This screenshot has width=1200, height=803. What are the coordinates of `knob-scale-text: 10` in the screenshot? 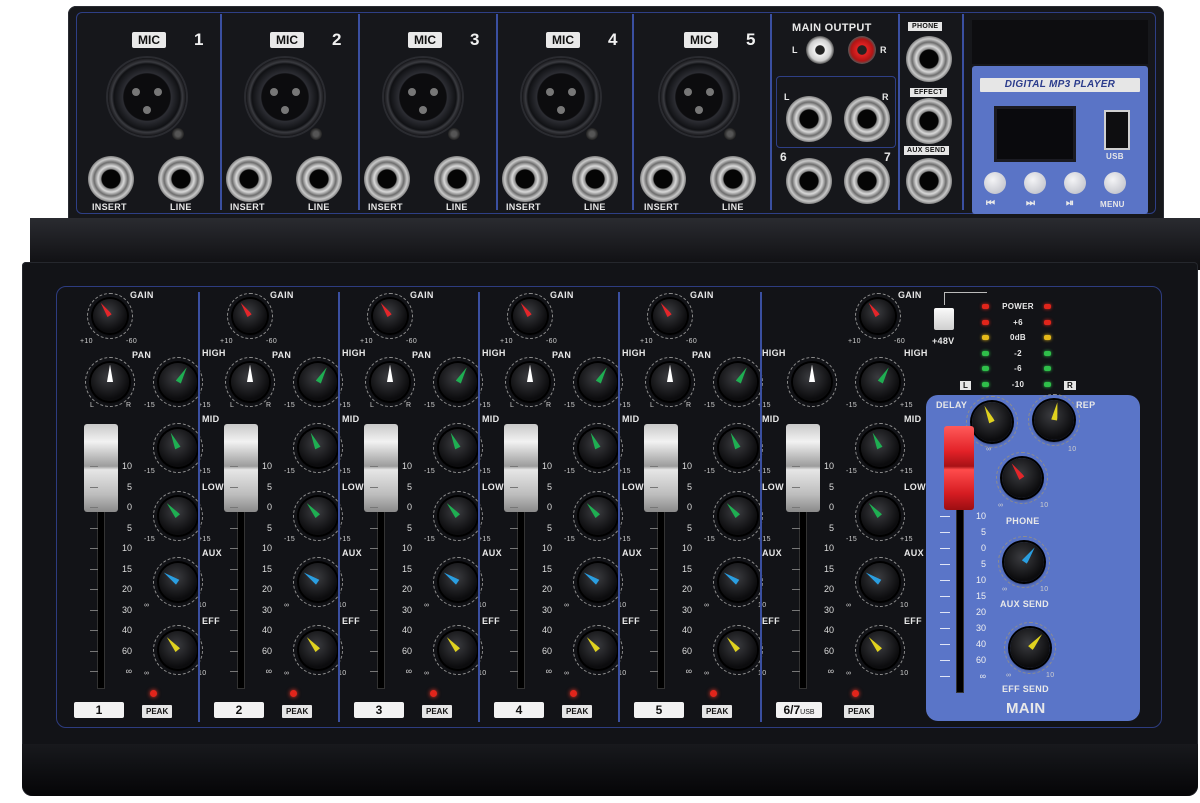 It's located at (1050, 675).